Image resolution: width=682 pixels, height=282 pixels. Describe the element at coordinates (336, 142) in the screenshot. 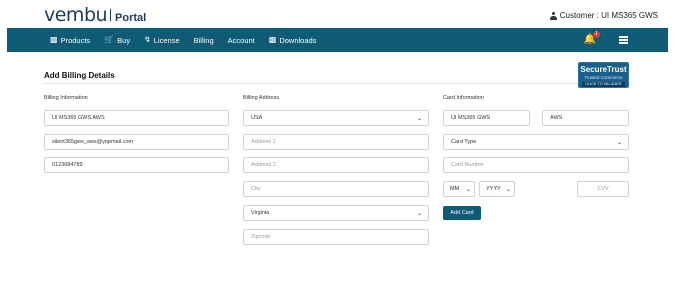

I see `address1-input: Address 1` at that location.